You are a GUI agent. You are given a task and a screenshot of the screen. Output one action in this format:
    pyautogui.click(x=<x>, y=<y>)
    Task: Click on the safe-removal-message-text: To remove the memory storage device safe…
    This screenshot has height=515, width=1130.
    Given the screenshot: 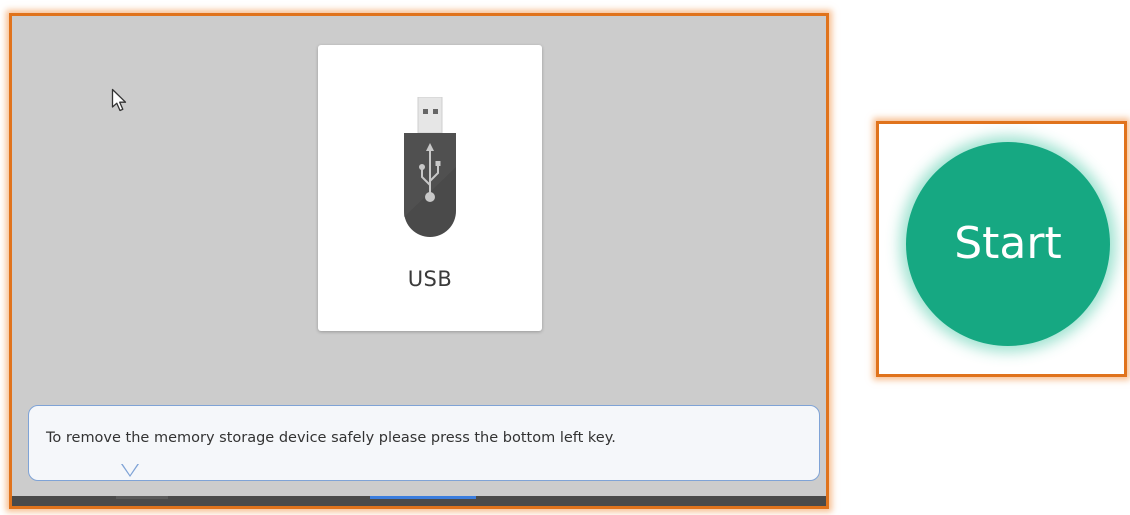 What is the action you would take?
    pyautogui.click(x=331, y=438)
    